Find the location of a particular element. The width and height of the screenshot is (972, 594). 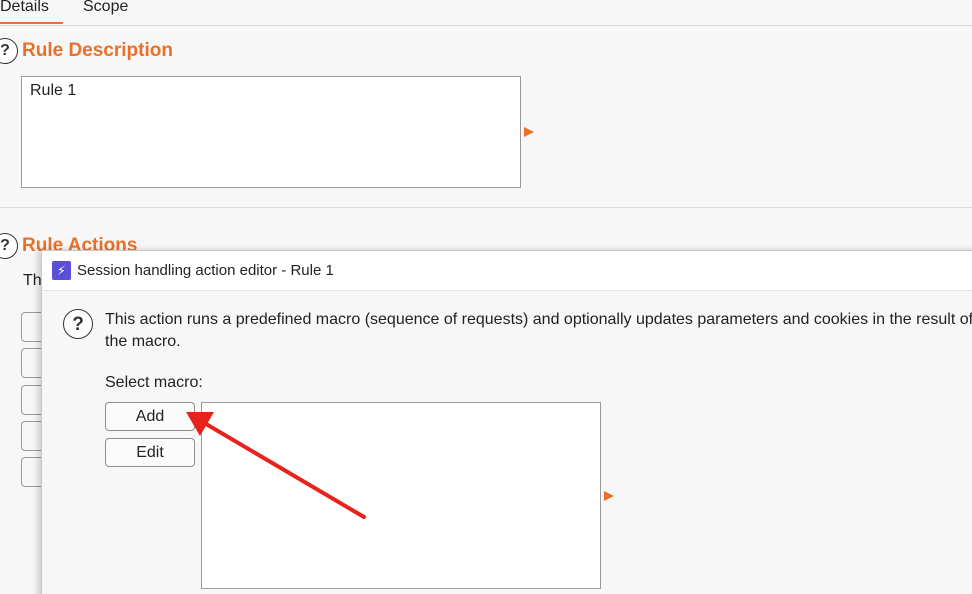

active-tab-indicator is located at coordinates (31, 23).